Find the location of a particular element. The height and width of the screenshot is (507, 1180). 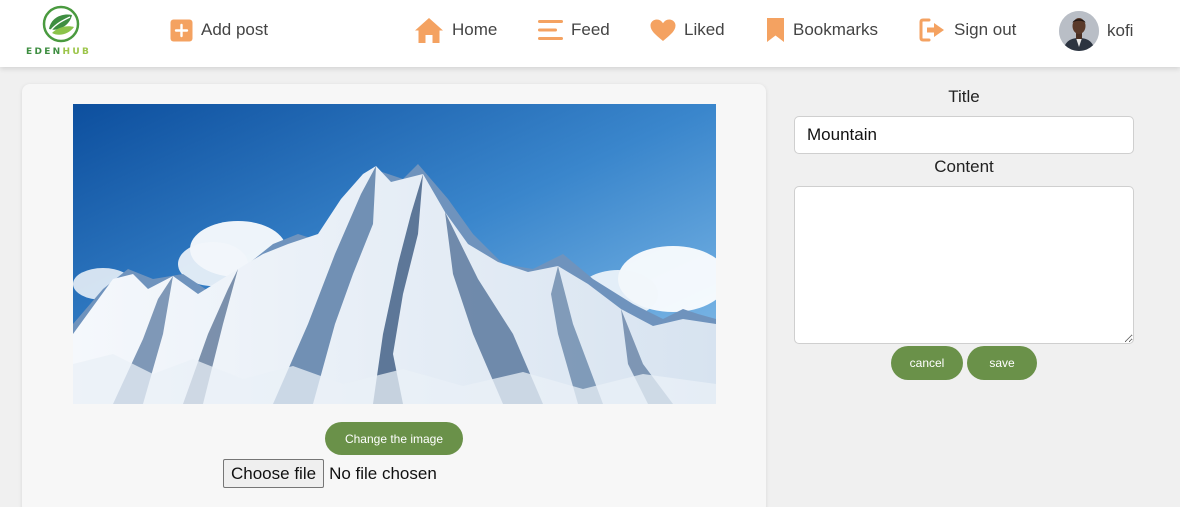

file-status-text: No file chosen is located at coordinates (383, 473).